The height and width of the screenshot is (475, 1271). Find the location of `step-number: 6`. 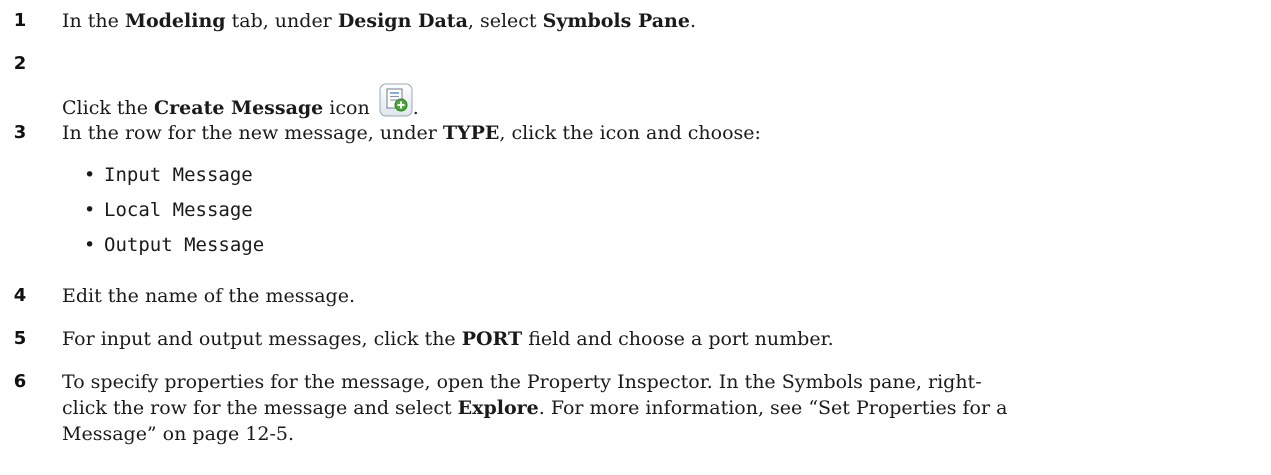

step-number: 6 is located at coordinates (20, 381).